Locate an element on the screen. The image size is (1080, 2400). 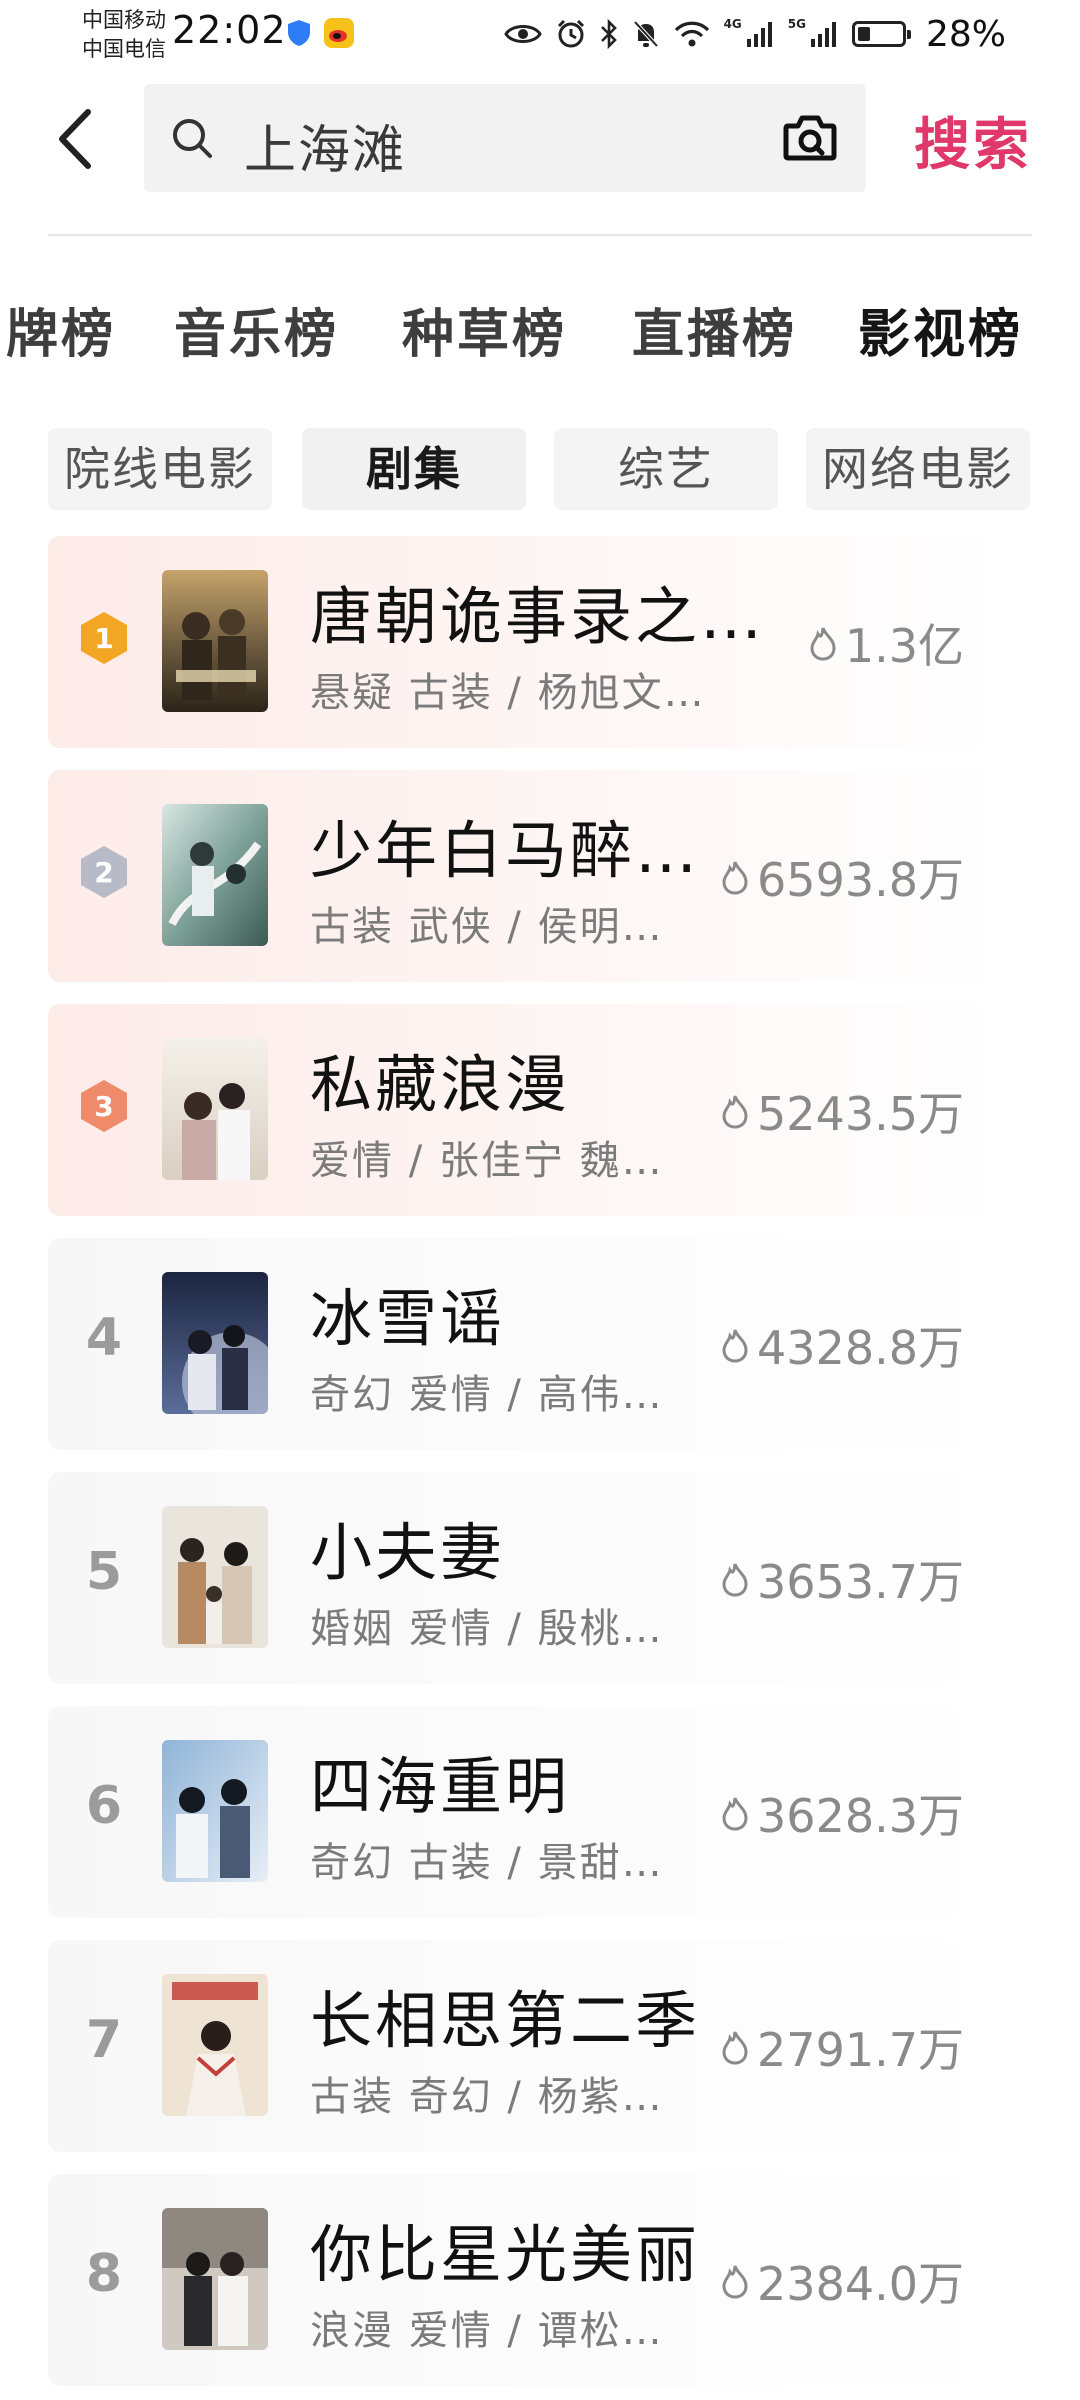
heat-score: 3628.3万 is located at coordinates (841, 1813).